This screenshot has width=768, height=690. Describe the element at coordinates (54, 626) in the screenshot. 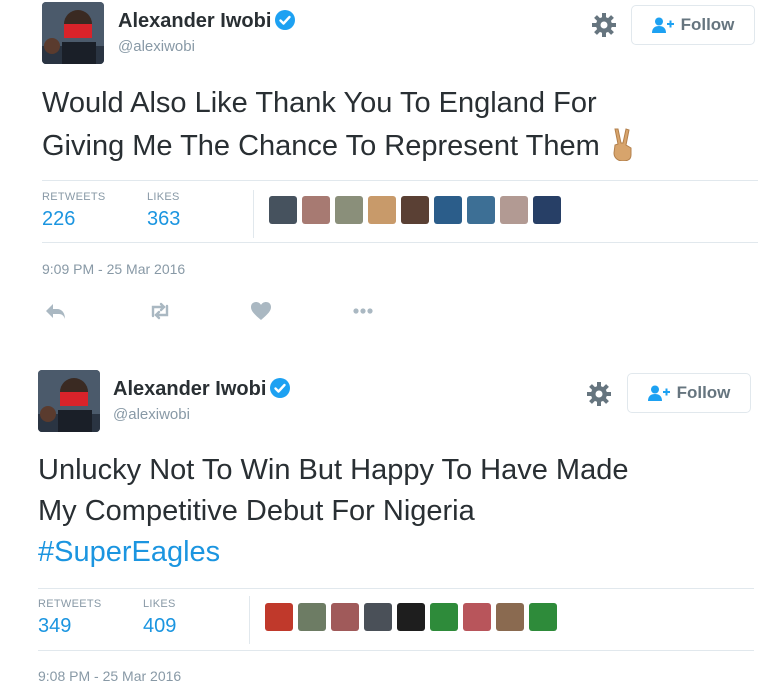

I see `retweets-count: 349` at that location.